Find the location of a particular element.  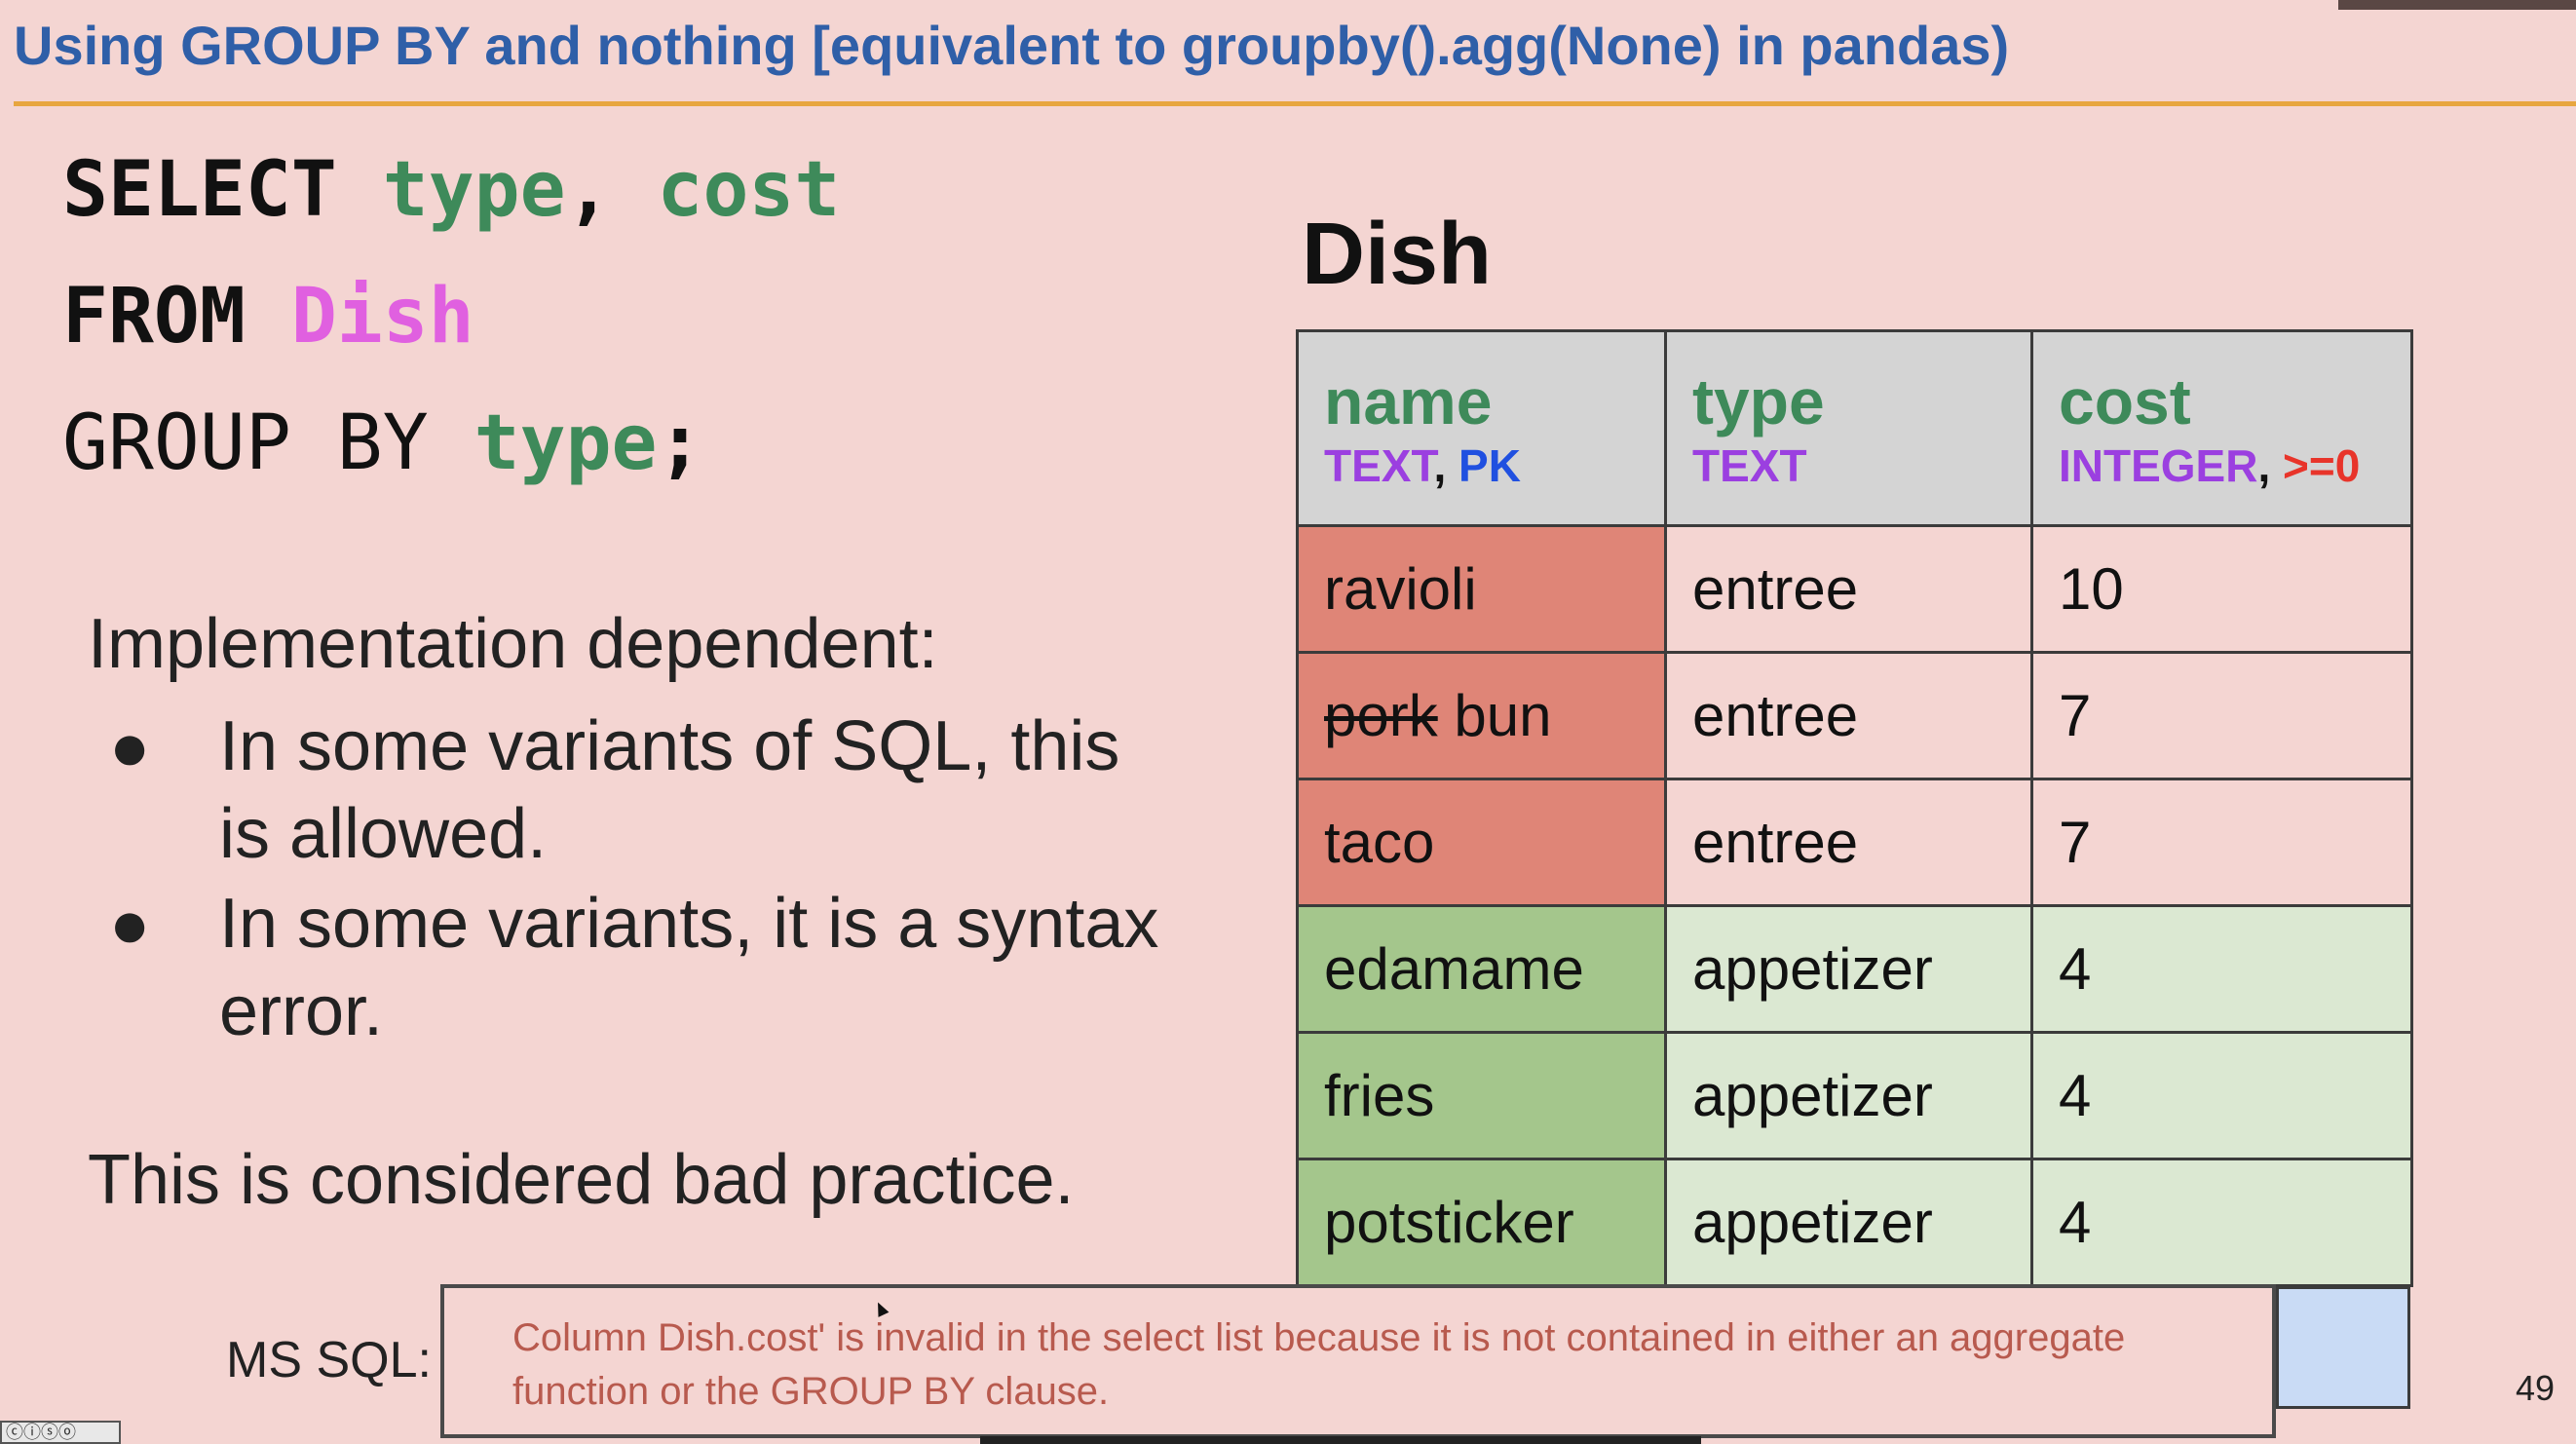

table-row: ravioli entree 10 is located at coordinates (1854, 589).